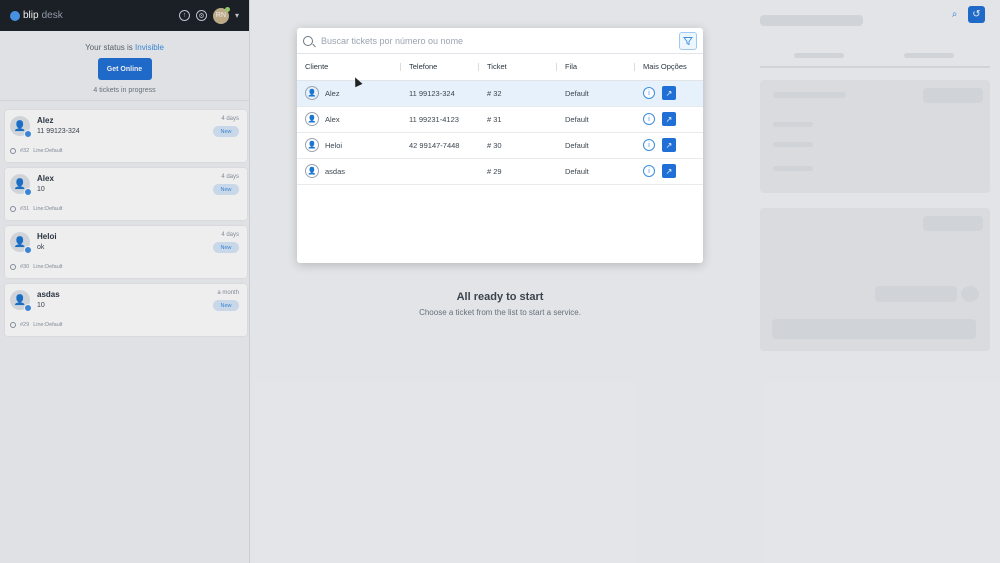 Image resolution: width=1000 pixels, height=563 pixels. I want to click on client-name: Alez, so click(332, 93).